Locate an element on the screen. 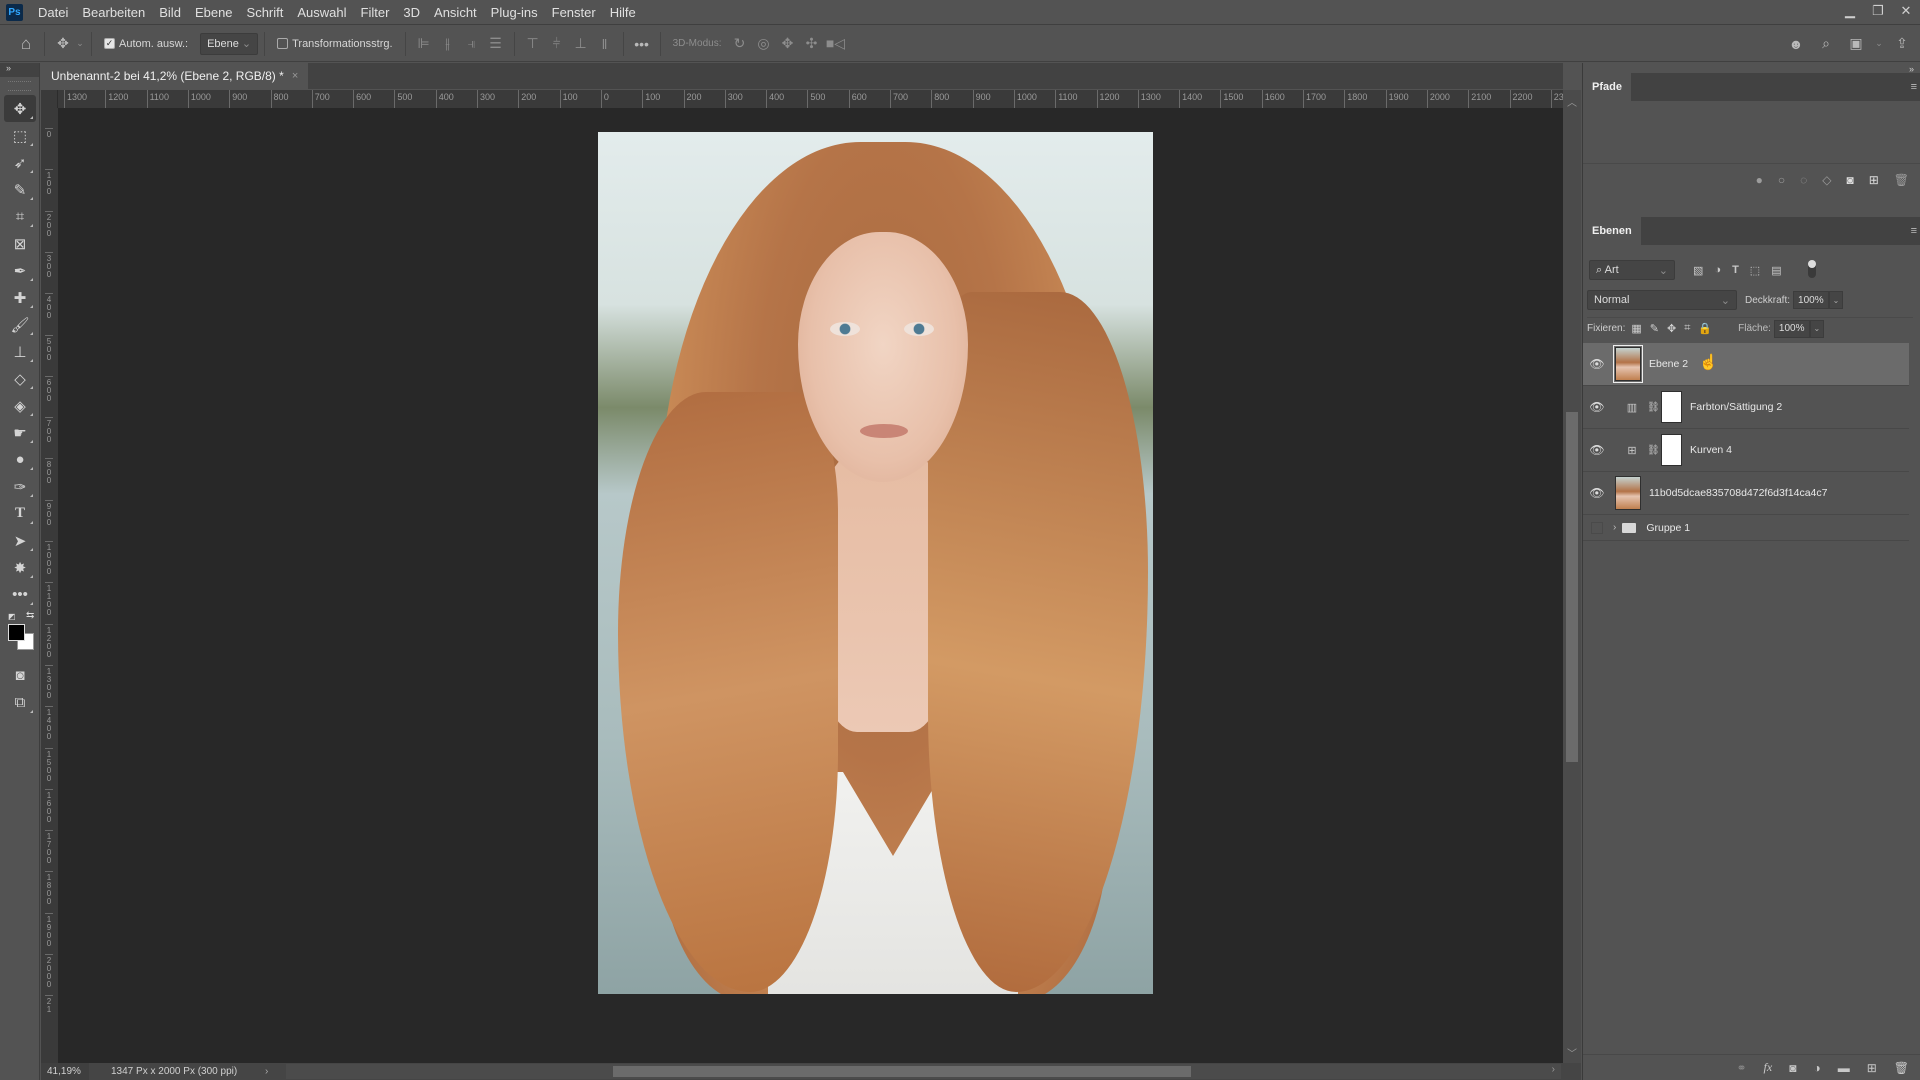 This screenshot has width=1920, height=1080. quick-mask-icon: ◙ is located at coordinates (20, 675).